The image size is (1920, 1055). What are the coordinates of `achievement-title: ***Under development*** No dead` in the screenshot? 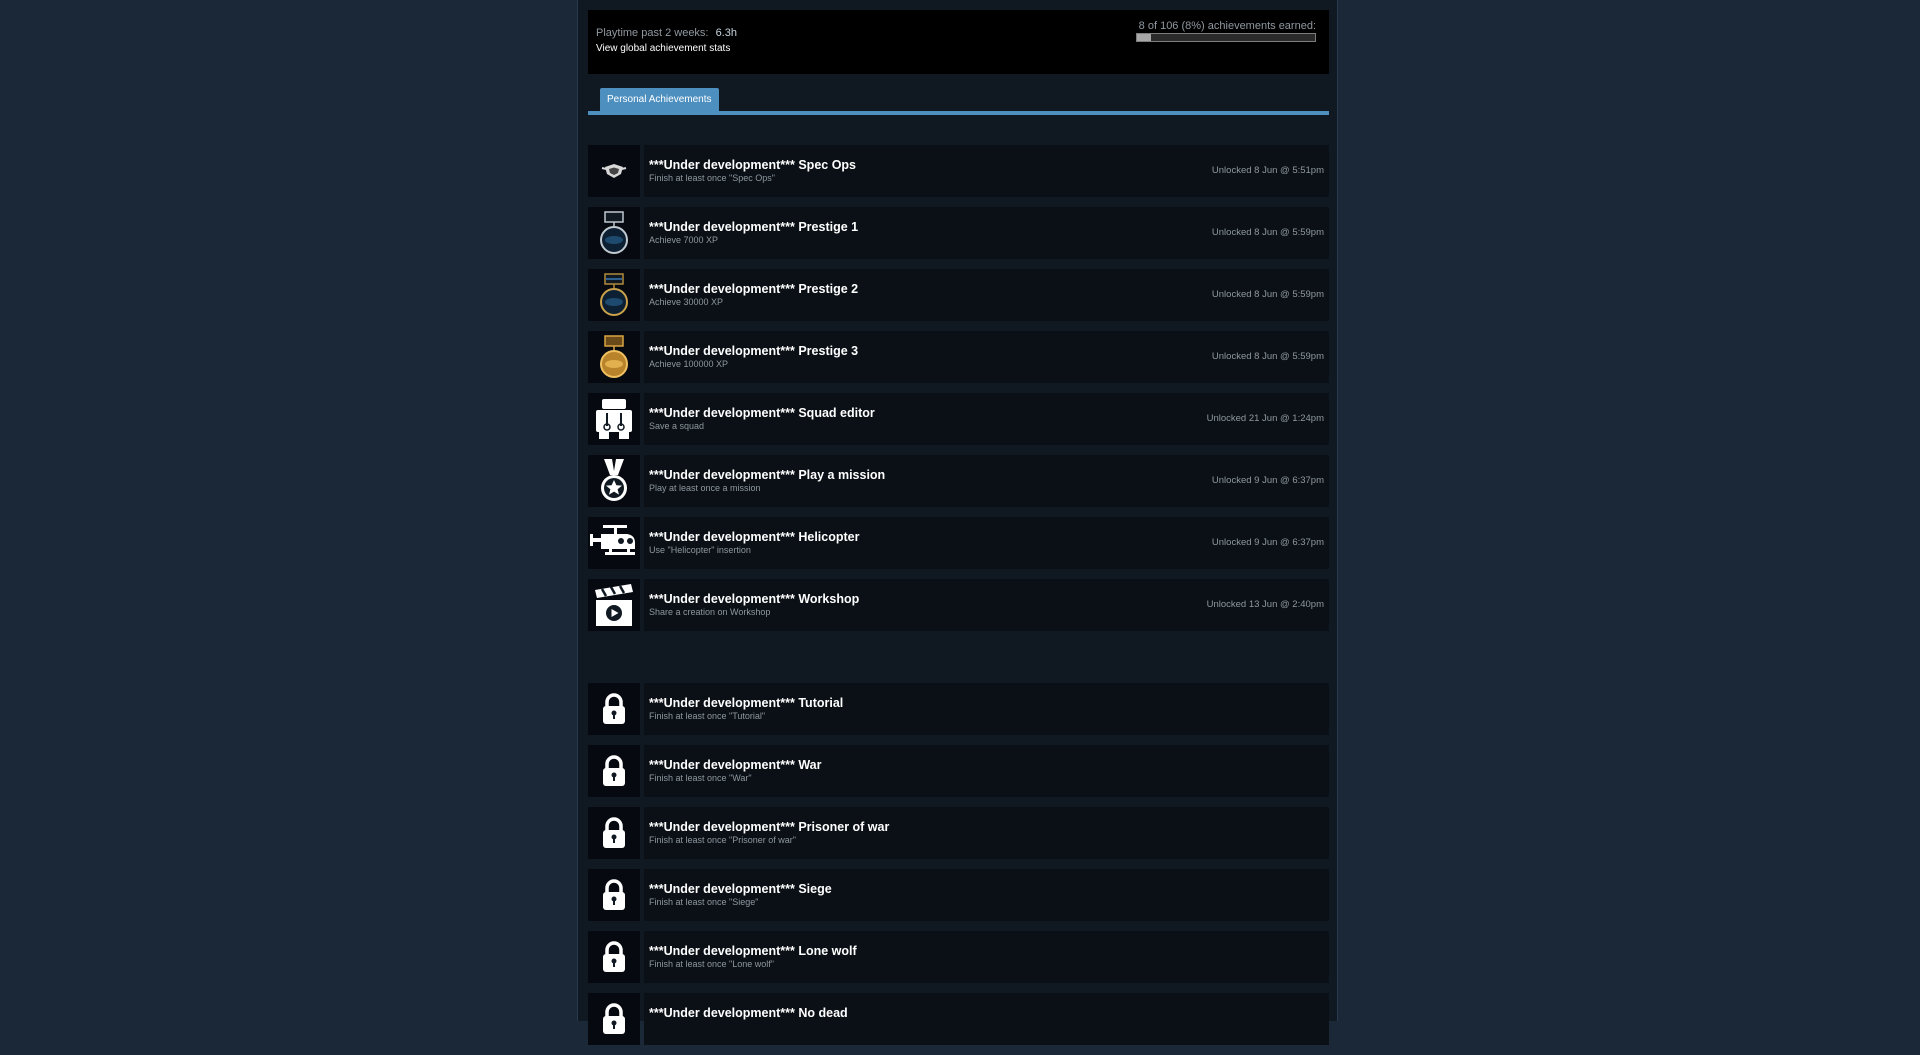 It's located at (748, 1013).